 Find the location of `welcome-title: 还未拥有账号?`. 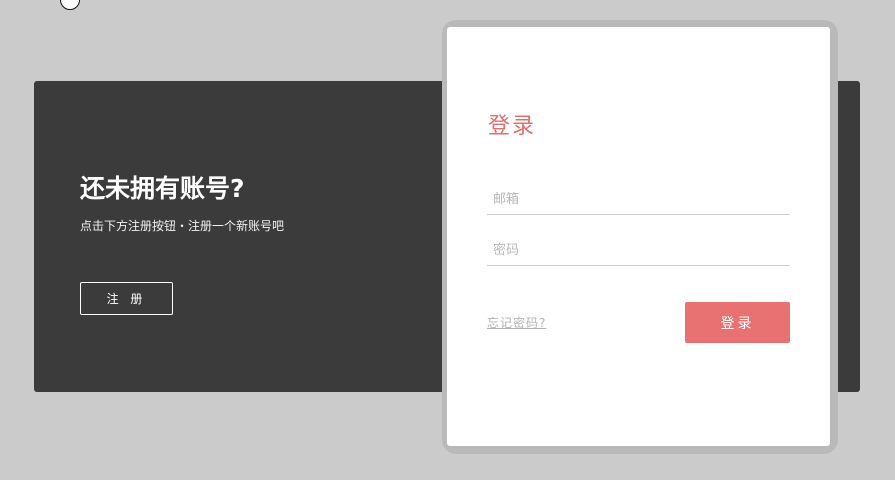

welcome-title: 还未拥有账号? is located at coordinates (162, 188).